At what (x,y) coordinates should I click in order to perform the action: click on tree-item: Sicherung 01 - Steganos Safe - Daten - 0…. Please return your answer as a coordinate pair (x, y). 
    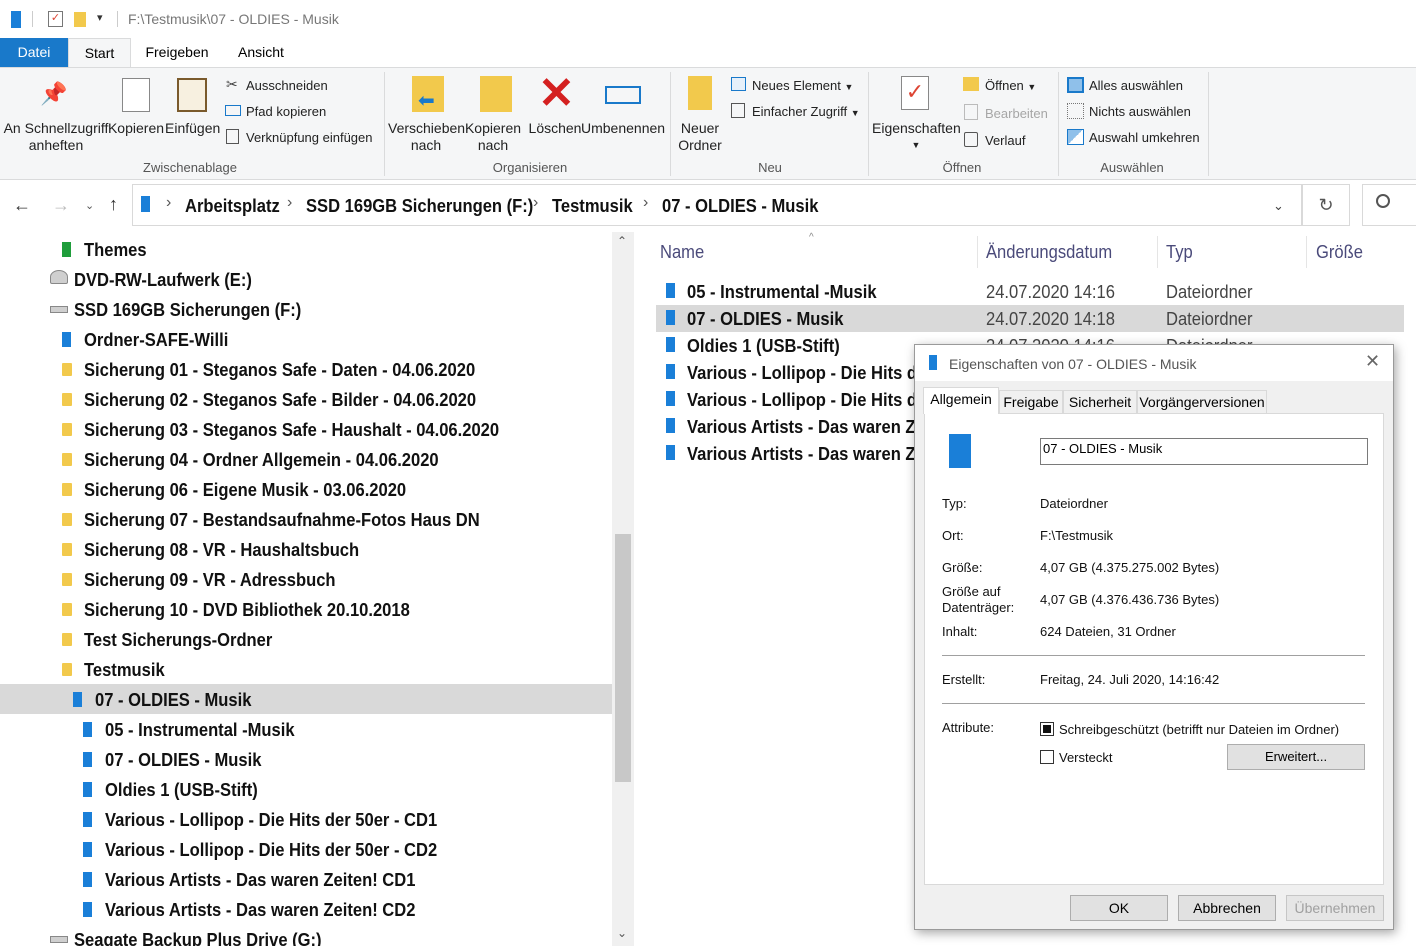
    Looking at the image, I should click on (306, 369).